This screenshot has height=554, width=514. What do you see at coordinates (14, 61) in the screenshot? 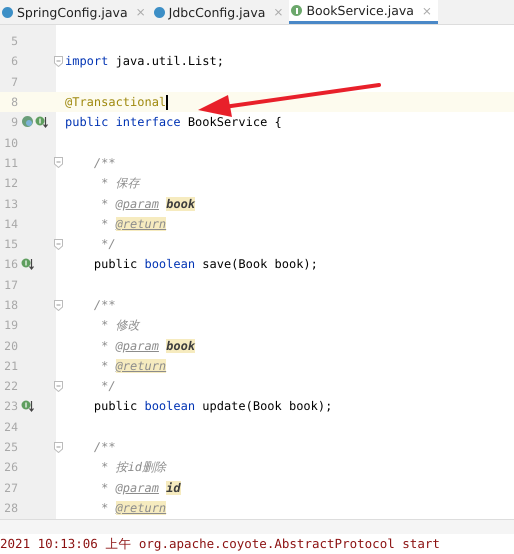
I see `line-number: 6` at bounding box center [14, 61].